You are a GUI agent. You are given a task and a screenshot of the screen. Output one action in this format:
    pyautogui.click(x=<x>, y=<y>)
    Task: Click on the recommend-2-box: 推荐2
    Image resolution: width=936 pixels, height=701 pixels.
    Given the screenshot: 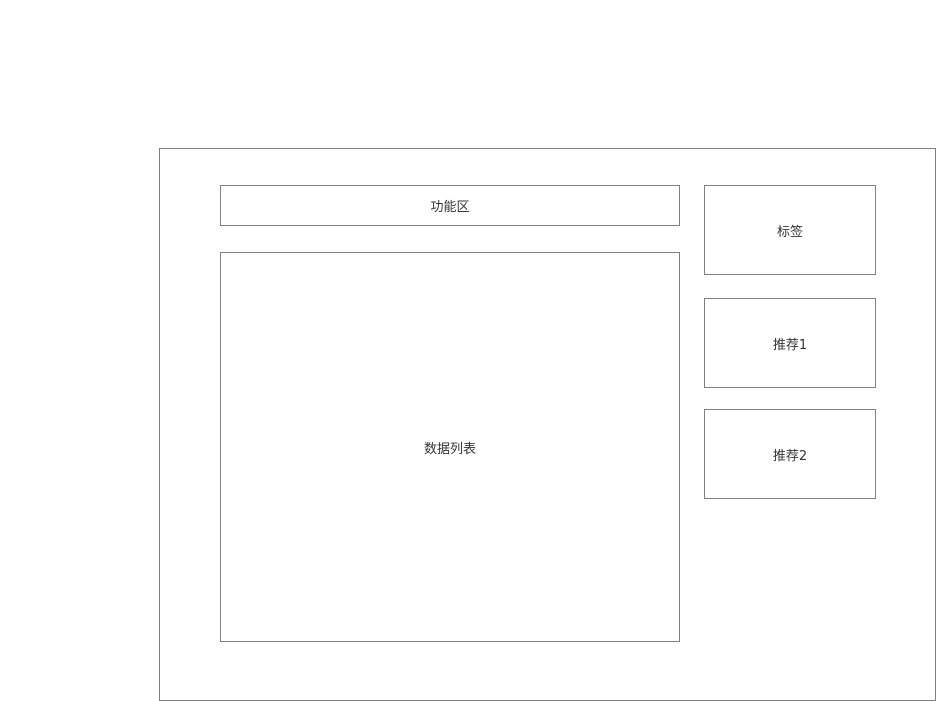 What is the action you would take?
    pyautogui.click(x=790, y=454)
    